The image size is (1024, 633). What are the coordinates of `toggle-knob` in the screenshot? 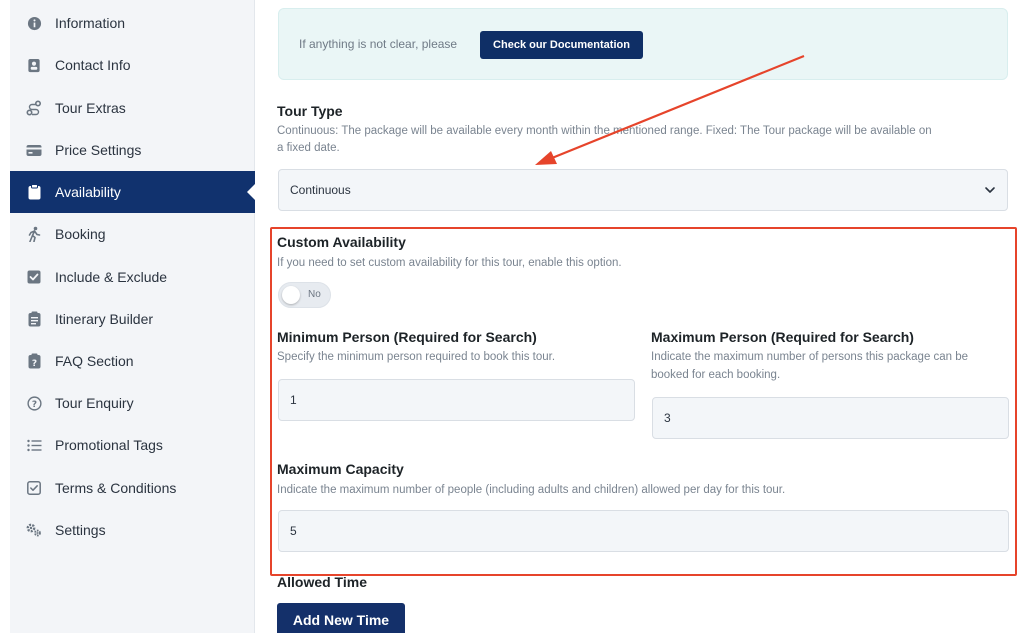 It's located at (291, 295).